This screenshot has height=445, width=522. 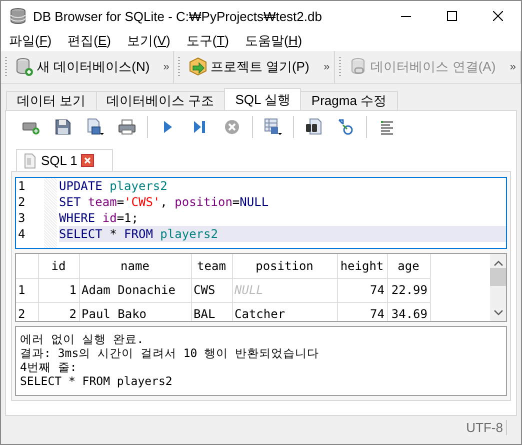 I want to click on code-line: SET team='CWS', position=NULL, so click(x=164, y=202).